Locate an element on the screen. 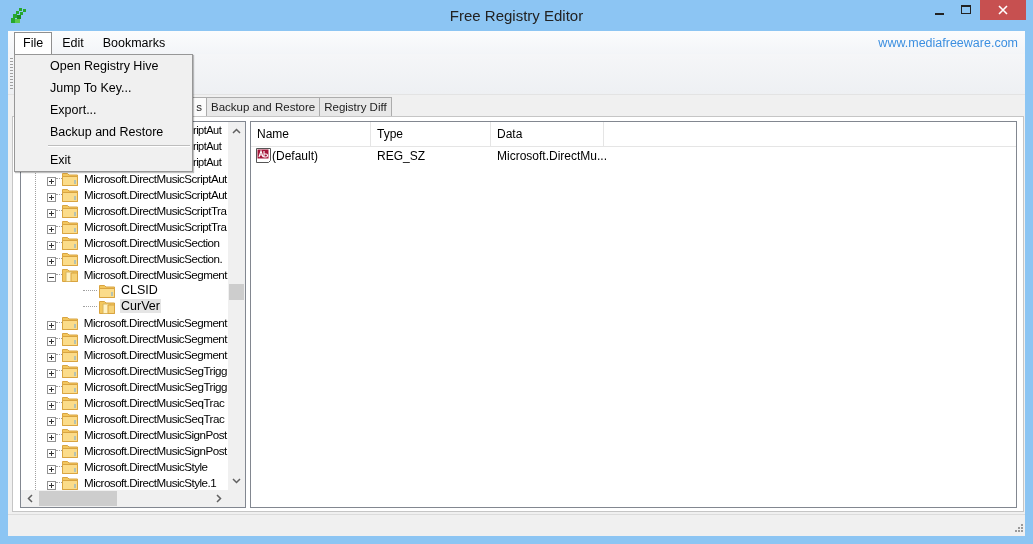 The height and width of the screenshot is (544, 1033). tree-item: Microsoft.DirectMusicSection is located at coordinates (152, 242).